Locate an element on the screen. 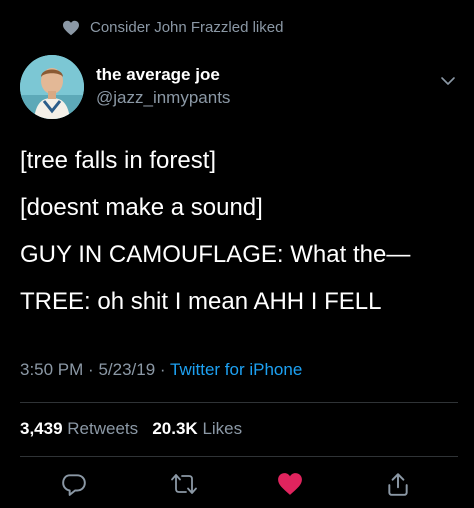 This screenshot has width=474, height=508. retweets-count: 3,439 is located at coordinates (41, 428).